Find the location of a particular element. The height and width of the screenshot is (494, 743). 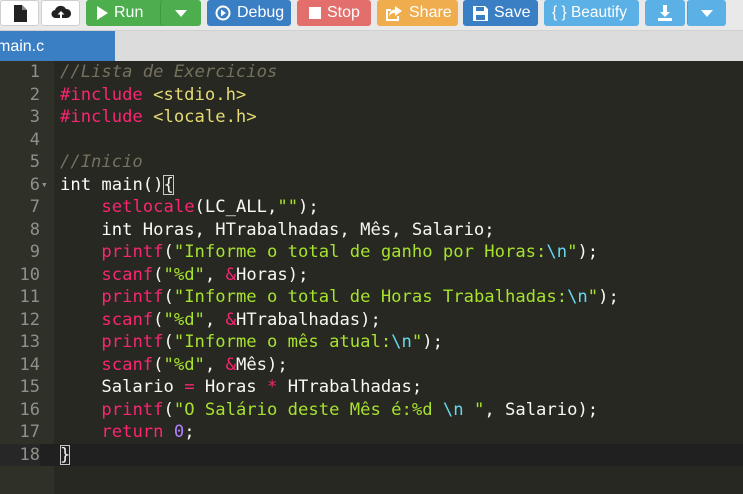

run-button: Run is located at coordinates (128, 13).